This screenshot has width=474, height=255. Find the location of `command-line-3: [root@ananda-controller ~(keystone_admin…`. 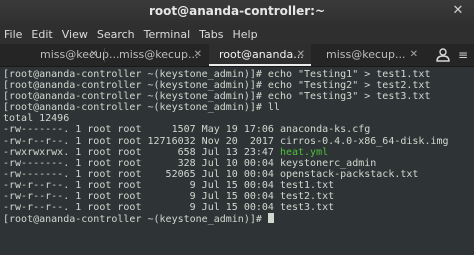

command-line-3: [root@ananda-controller ~(keystone_admin… is located at coordinates (238, 96).